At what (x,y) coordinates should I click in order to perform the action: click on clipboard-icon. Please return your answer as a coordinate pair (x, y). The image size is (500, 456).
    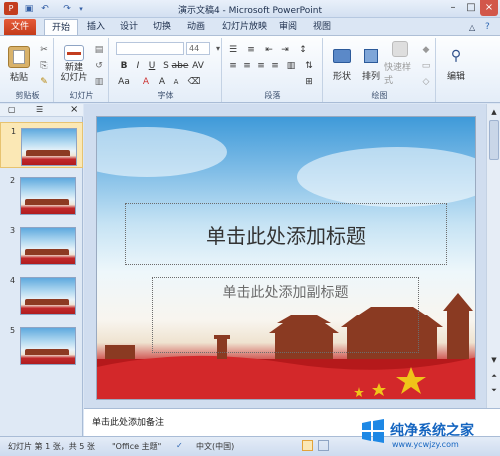
    Looking at the image, I should click on (19, 56).